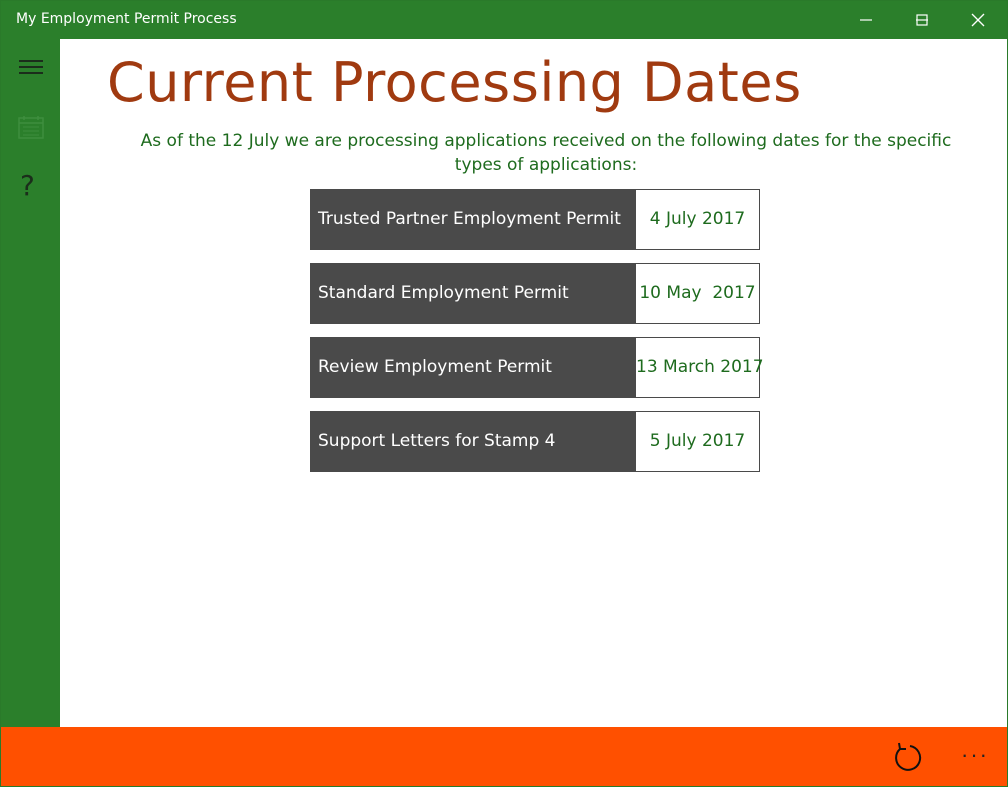 Image resolution: width=1008 pixels, height=787 pixels. I want to click on calendar-nav-button, so click(30, 127).